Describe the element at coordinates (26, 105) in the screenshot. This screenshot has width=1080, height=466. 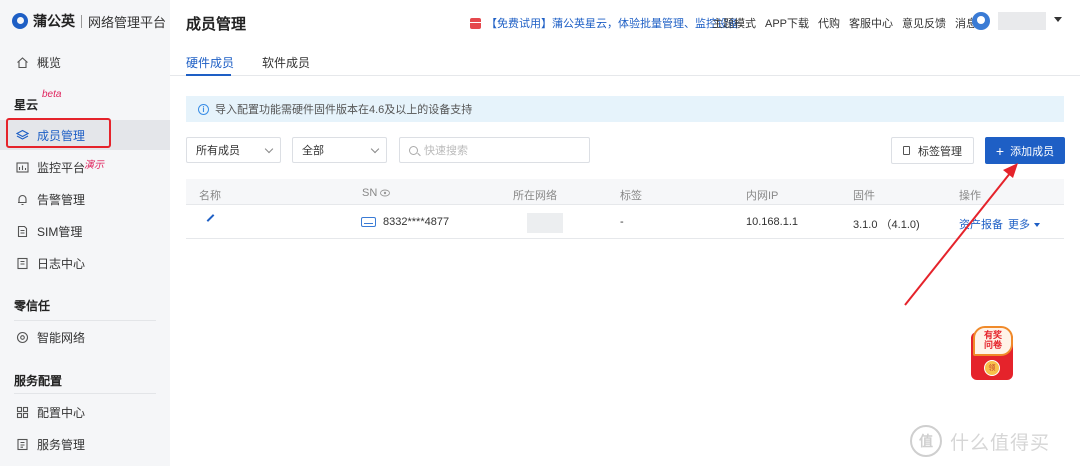
I see `sidebar-section-xingyun: 星云` at that location.